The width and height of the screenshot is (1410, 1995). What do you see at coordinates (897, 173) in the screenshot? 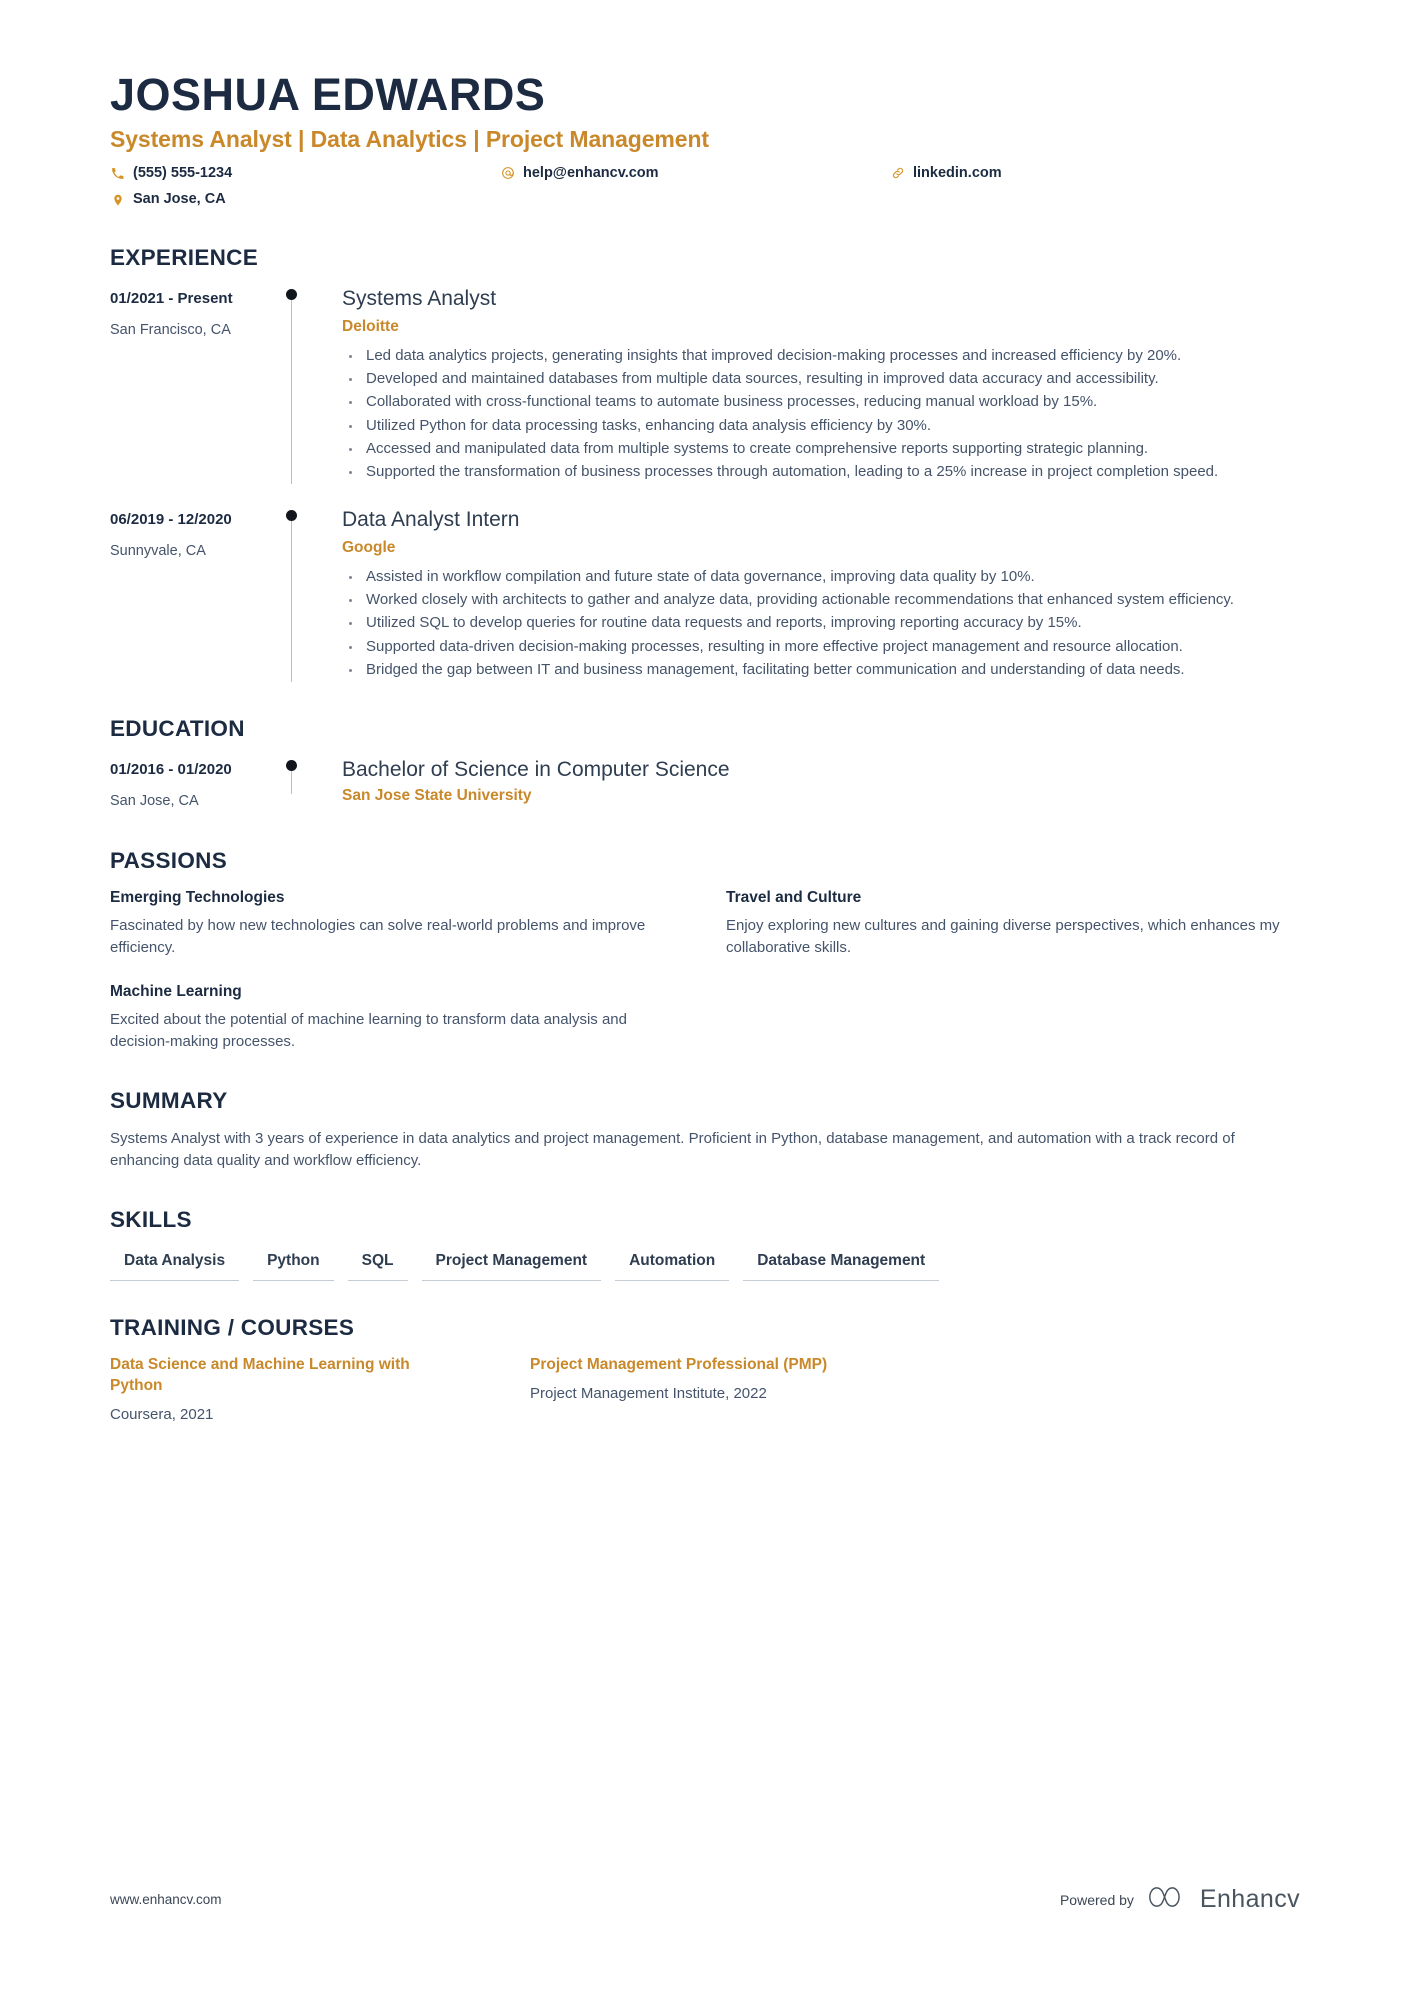
I see `link-icon` at bounding box center [897, 173].